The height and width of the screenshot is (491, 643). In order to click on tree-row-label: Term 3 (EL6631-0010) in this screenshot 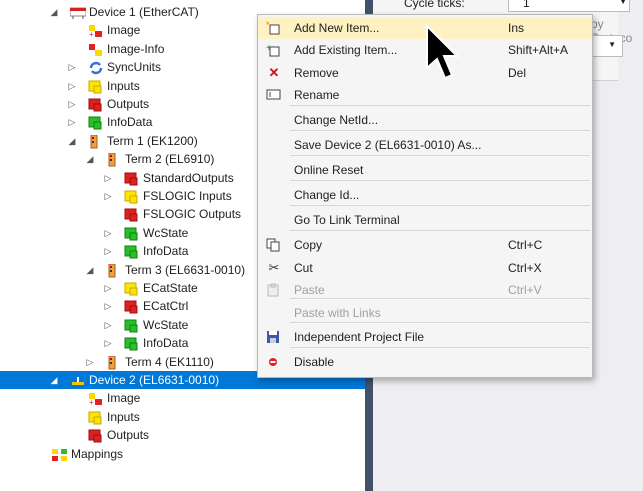, I will do `click(185, 269)`.